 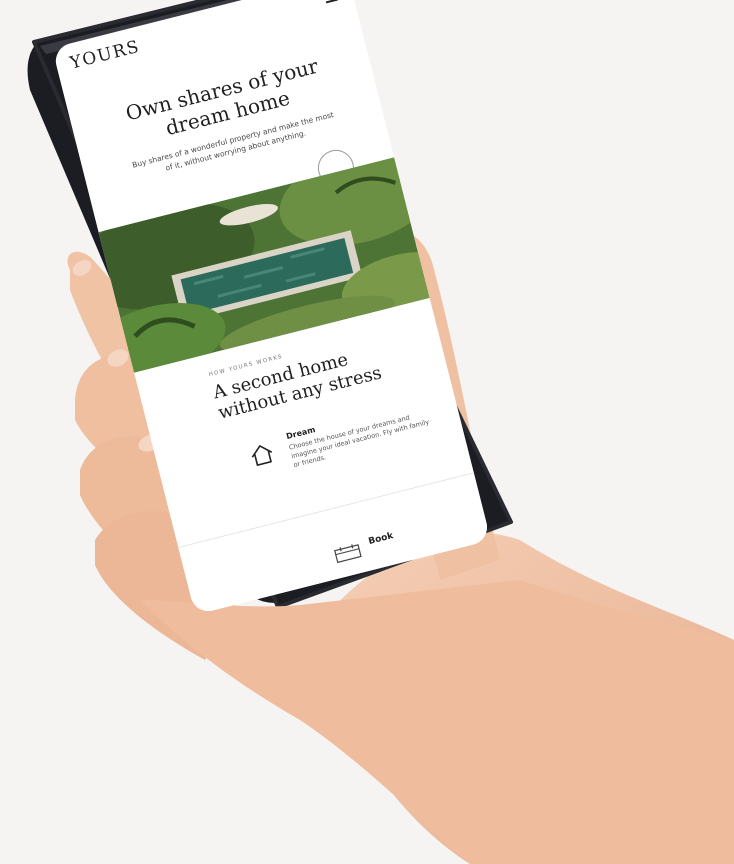 What do you see at coordinates (331, 2) in the screenshot?
I see `hamburger-menu-icon` at bounding box center [331, 2].